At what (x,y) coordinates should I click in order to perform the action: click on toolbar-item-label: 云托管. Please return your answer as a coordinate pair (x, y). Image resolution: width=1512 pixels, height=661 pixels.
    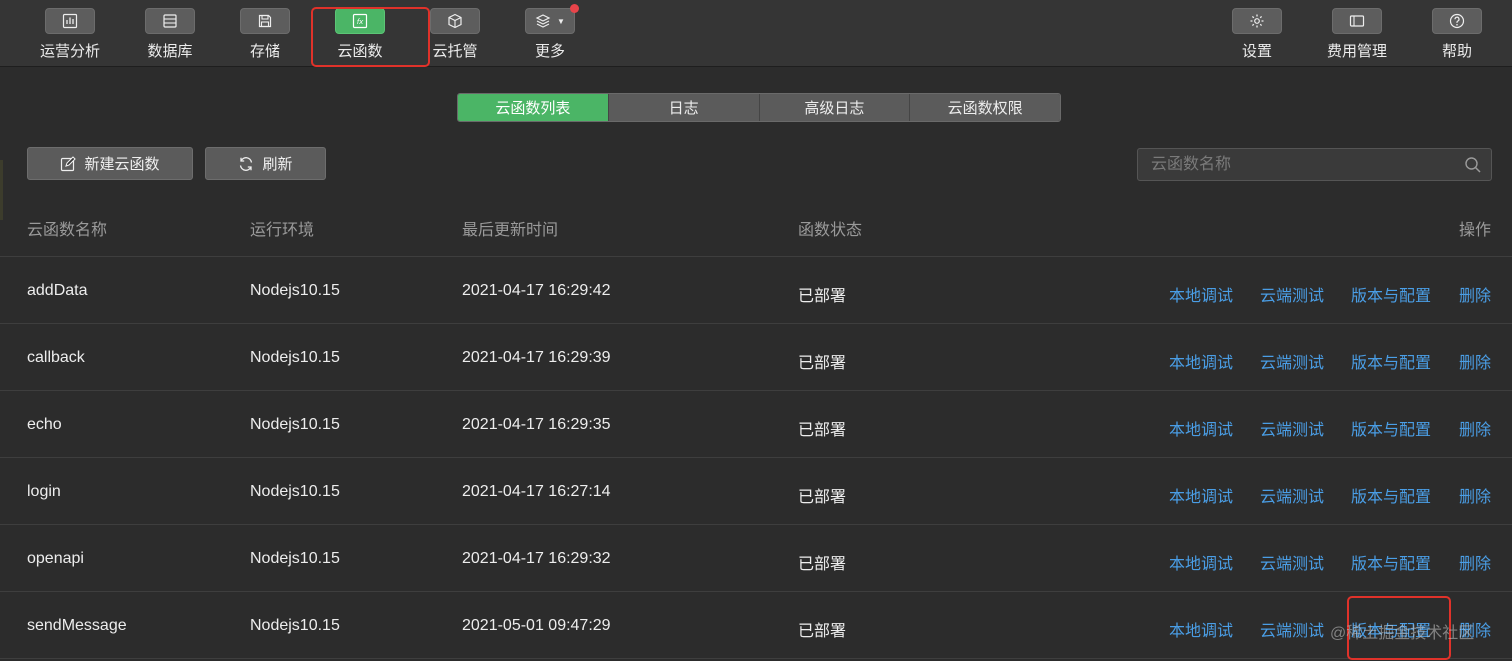
    Looking at the image, I should click on (455, 51).